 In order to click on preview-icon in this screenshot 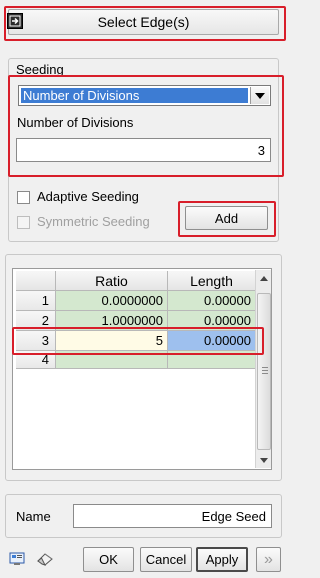, I will do `click(17, 559)`.